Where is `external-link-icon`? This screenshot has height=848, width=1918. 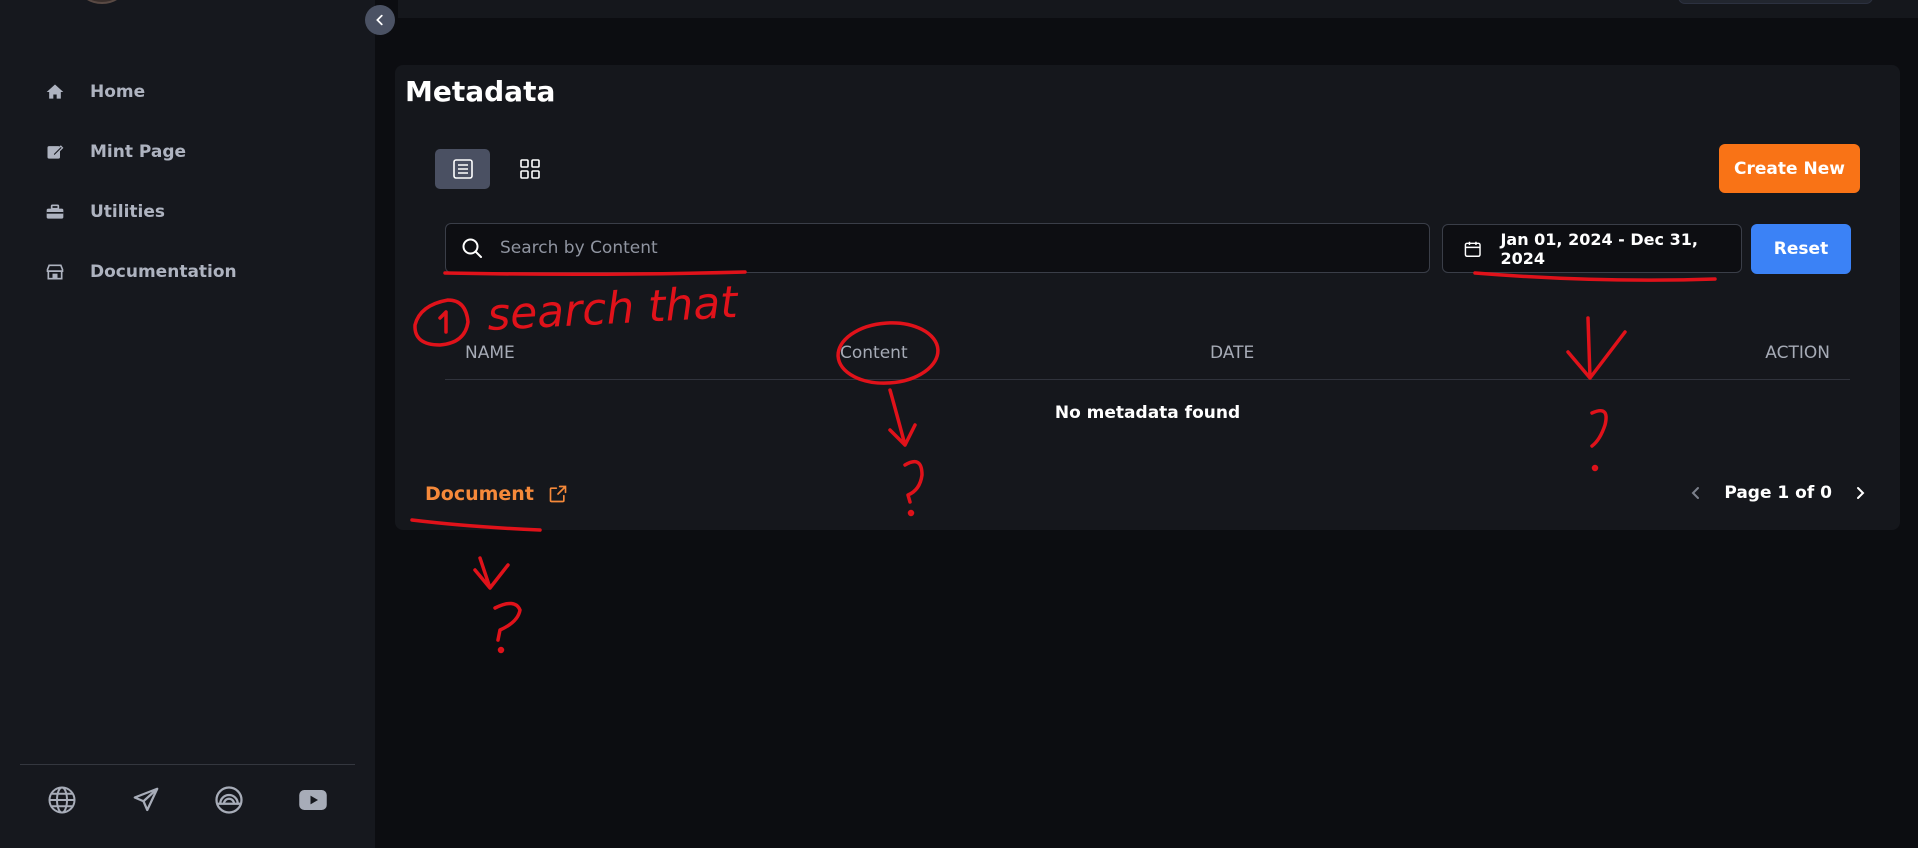 external-link-icon is located at coordinates (558, 494).